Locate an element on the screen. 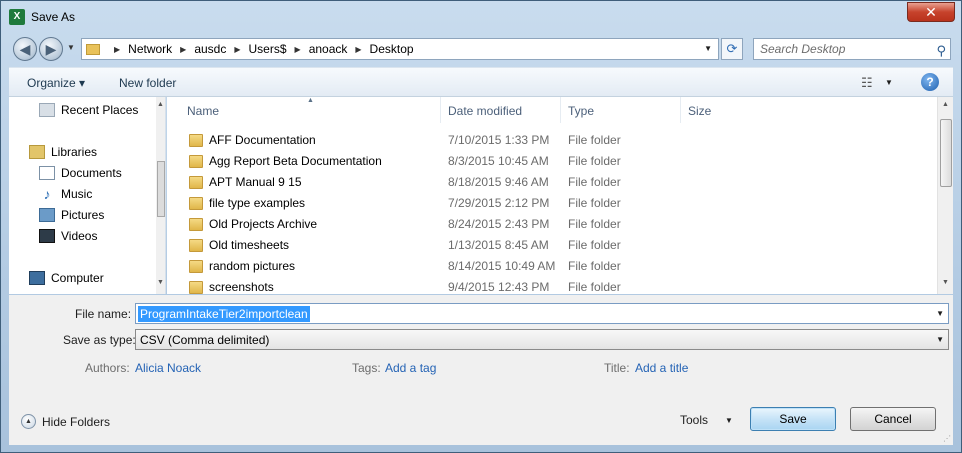 The height and width of the screenshot is (453, 962). sidebar-item-label: Videos is located at coordinates (79, 236).